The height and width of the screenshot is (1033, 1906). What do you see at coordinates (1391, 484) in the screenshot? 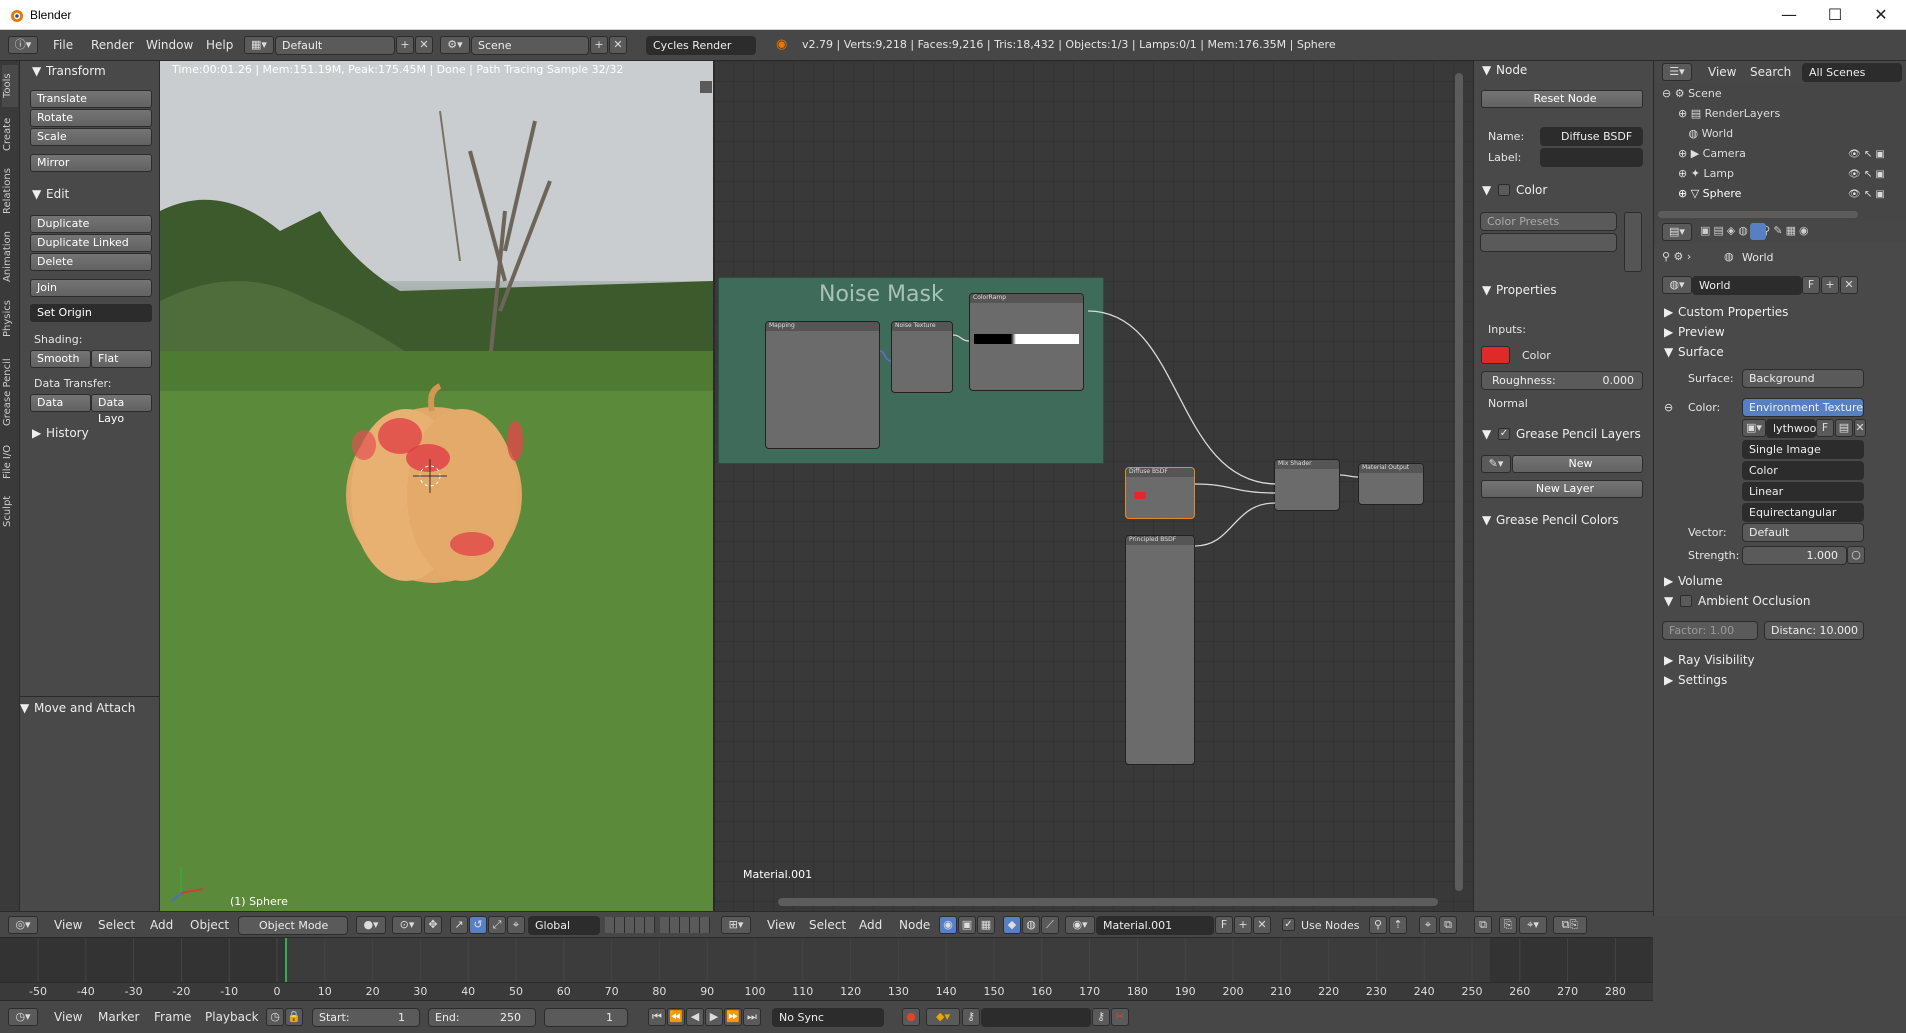
I see `material-output-node: Material Output` at bounding box center [1391, 484].